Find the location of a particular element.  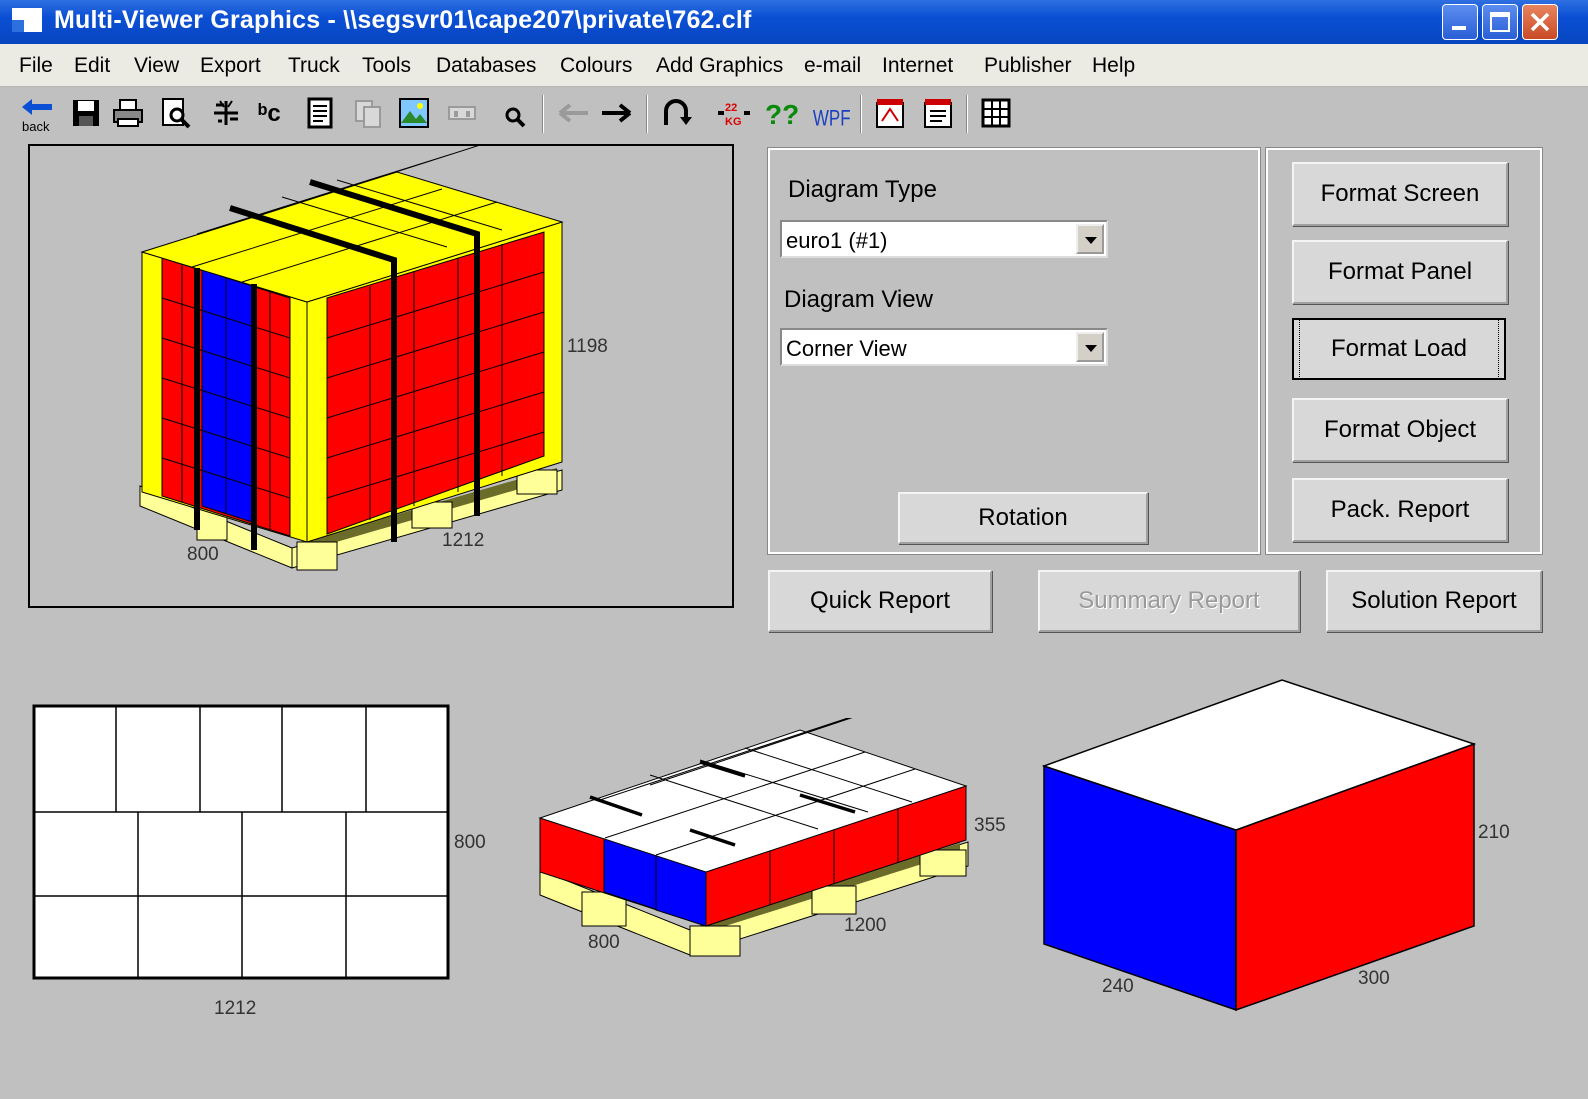

format-load-label: Format Load is located at coordinates (1399, 349).